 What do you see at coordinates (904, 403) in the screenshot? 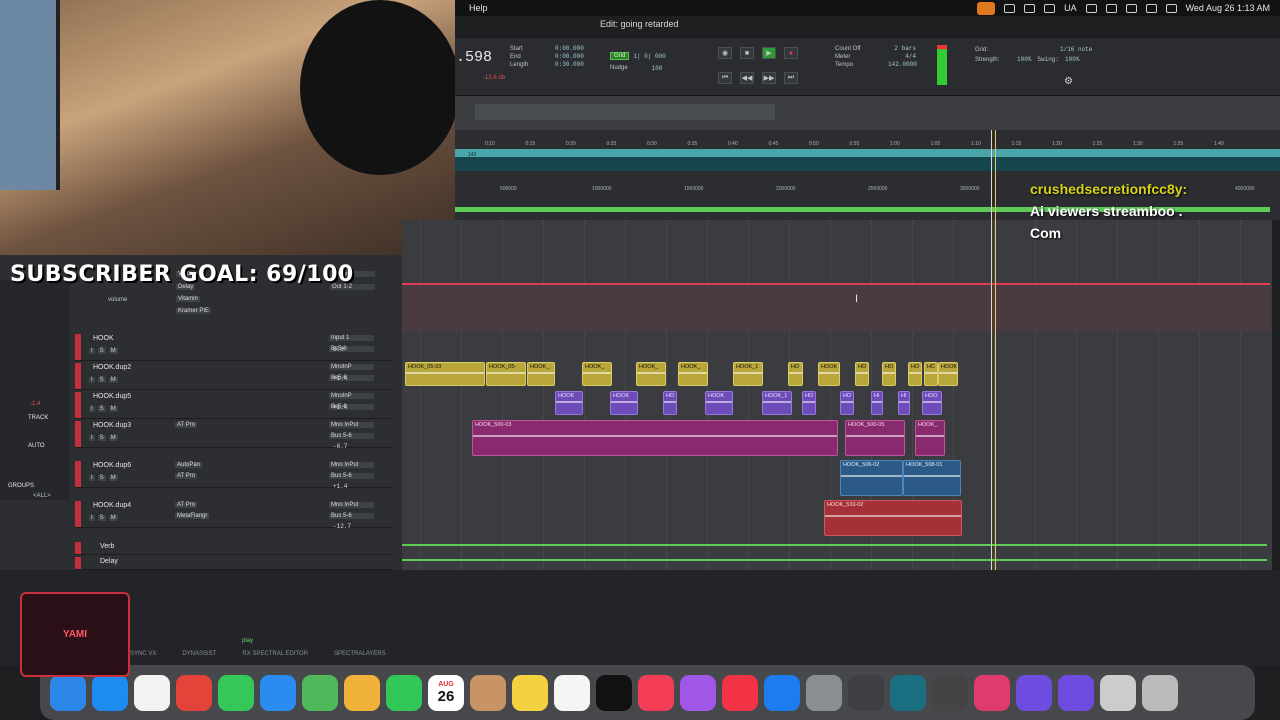
I see `audio-clip: HI` at bounding box center [904, 403].